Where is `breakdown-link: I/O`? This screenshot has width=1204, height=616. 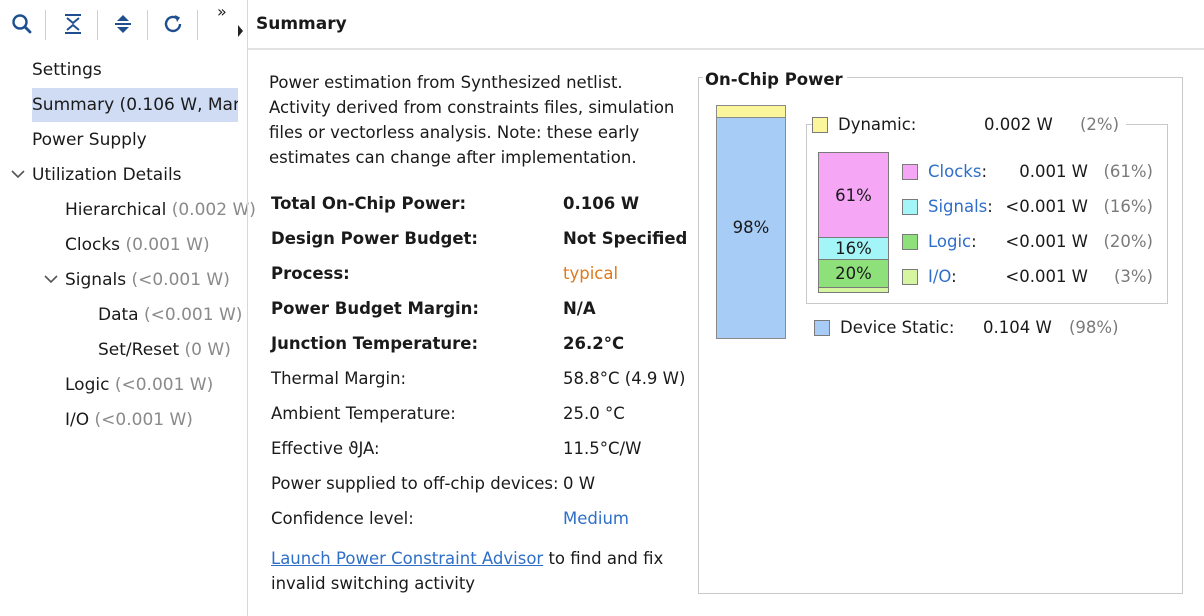
breakdown-link: I/O is located at coordinates (939, 276).